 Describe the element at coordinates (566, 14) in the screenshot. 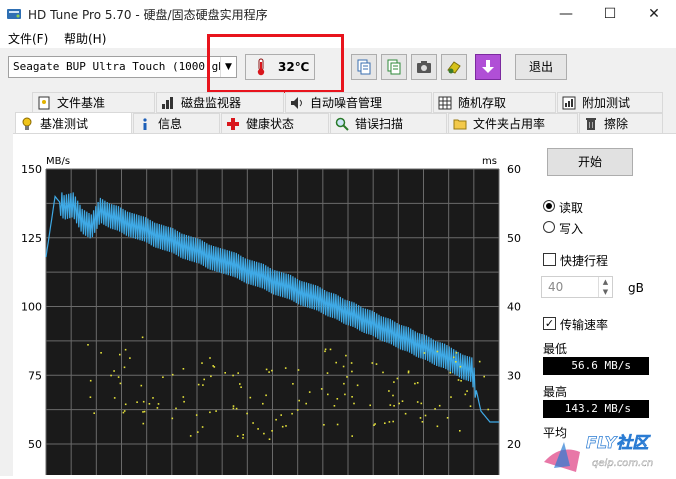

I see `minimize-button: —` at that location.